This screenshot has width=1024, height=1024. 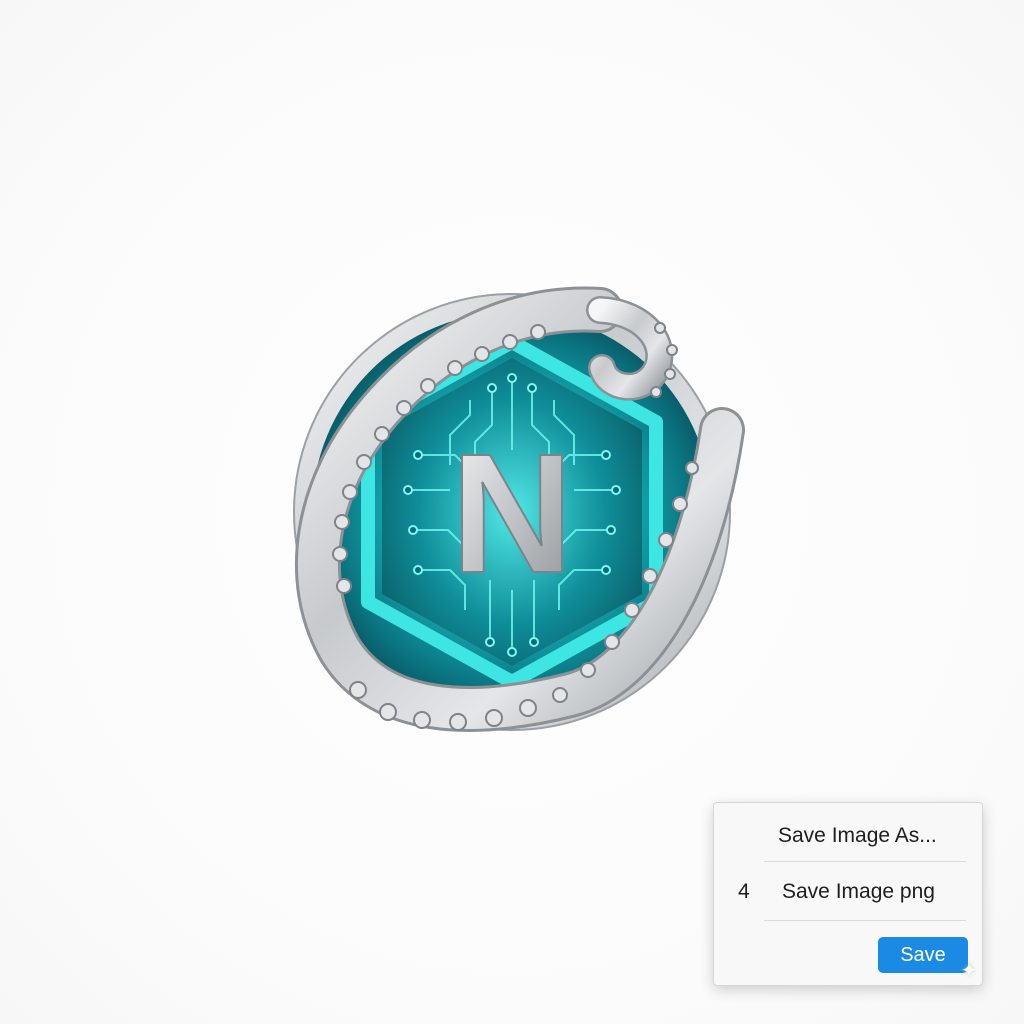 What do you see at coordinates (969, 971) in the screenshot?
I see `sparkle-icon: ✦` at bounding box center [969, 971].